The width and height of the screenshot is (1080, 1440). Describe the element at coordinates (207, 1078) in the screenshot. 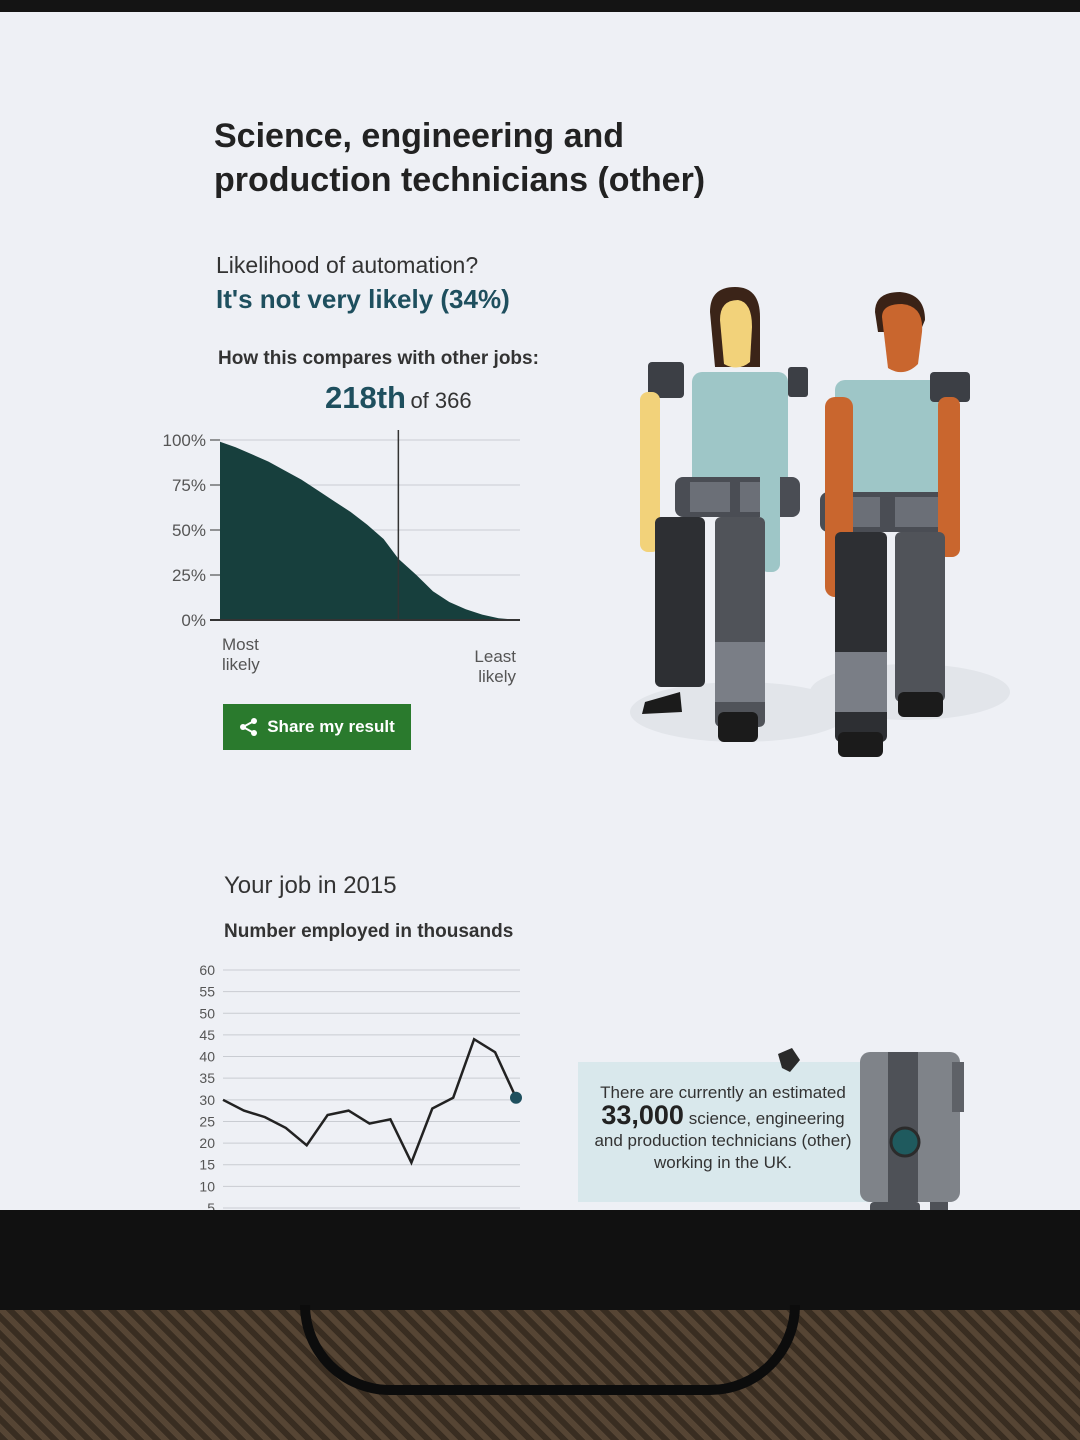

I see `y-tick-label: 35` at that location.